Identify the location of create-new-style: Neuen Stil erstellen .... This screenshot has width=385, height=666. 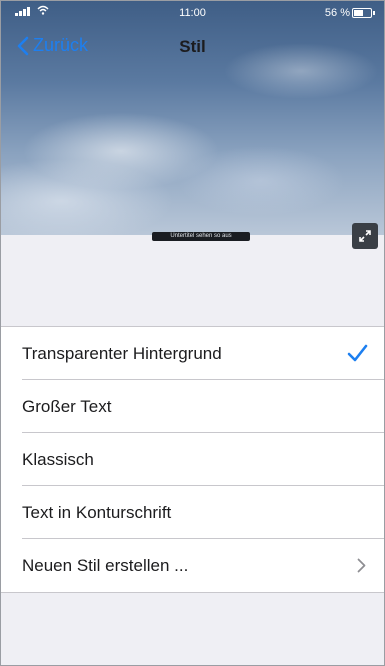
(192, 565).